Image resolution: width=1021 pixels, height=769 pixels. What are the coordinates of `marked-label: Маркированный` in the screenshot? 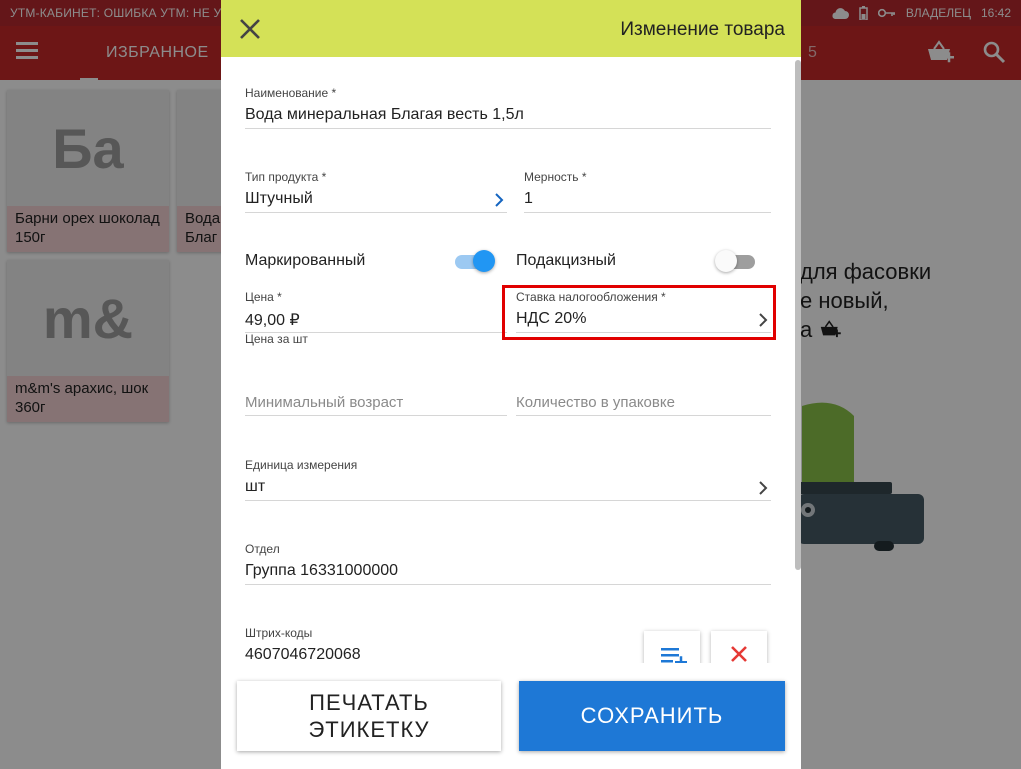 It's located at (305, 260).